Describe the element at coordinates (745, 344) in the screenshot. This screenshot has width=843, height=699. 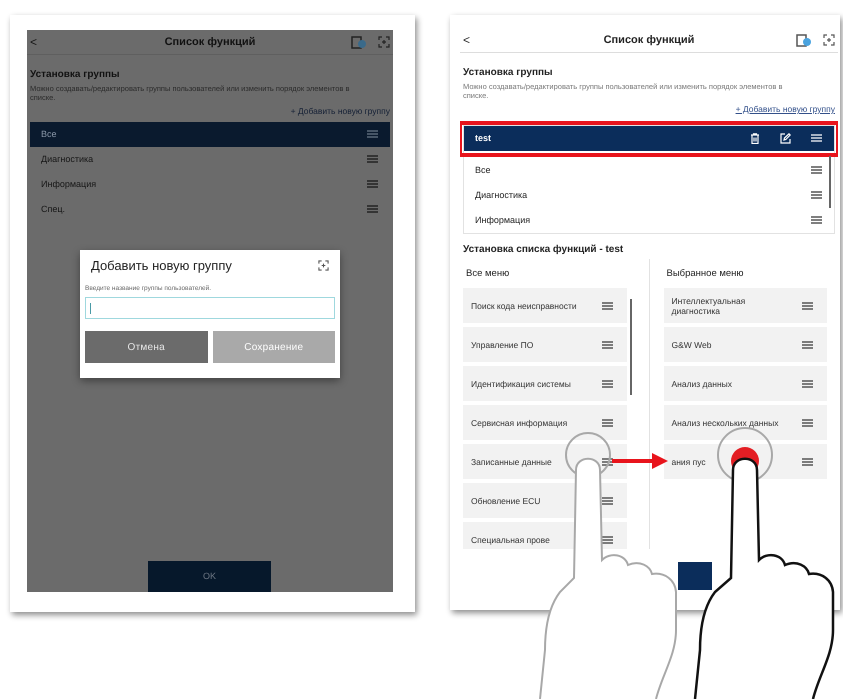
I see `menu-item: G&W Web` at that location.